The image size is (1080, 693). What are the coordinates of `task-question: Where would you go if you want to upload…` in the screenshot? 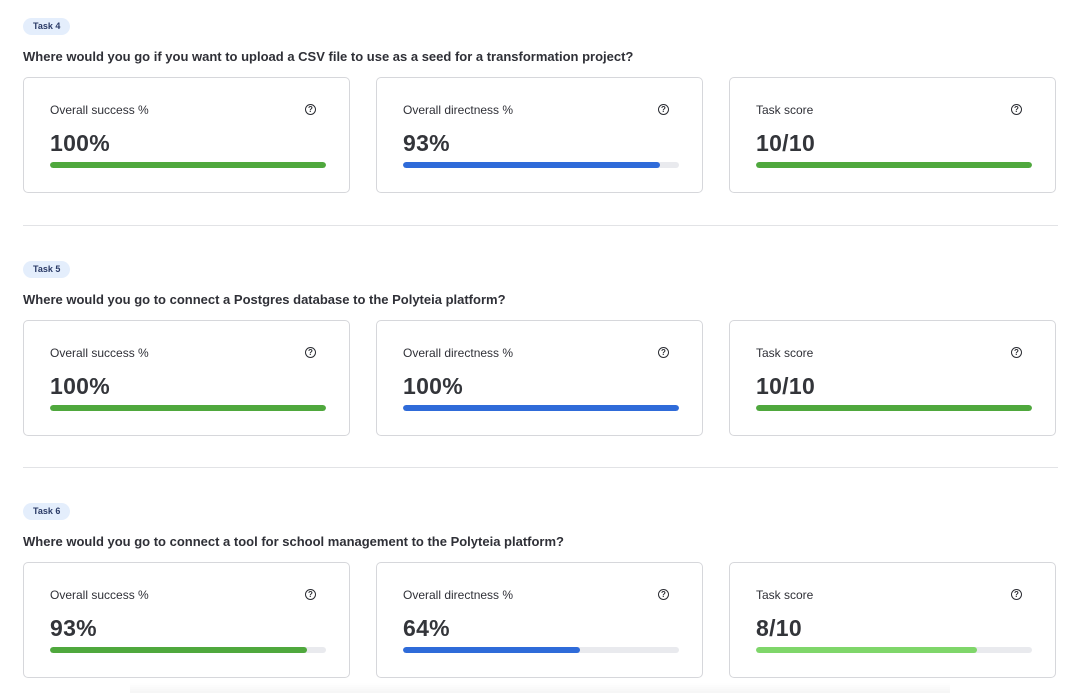 It's located at (328, 56).